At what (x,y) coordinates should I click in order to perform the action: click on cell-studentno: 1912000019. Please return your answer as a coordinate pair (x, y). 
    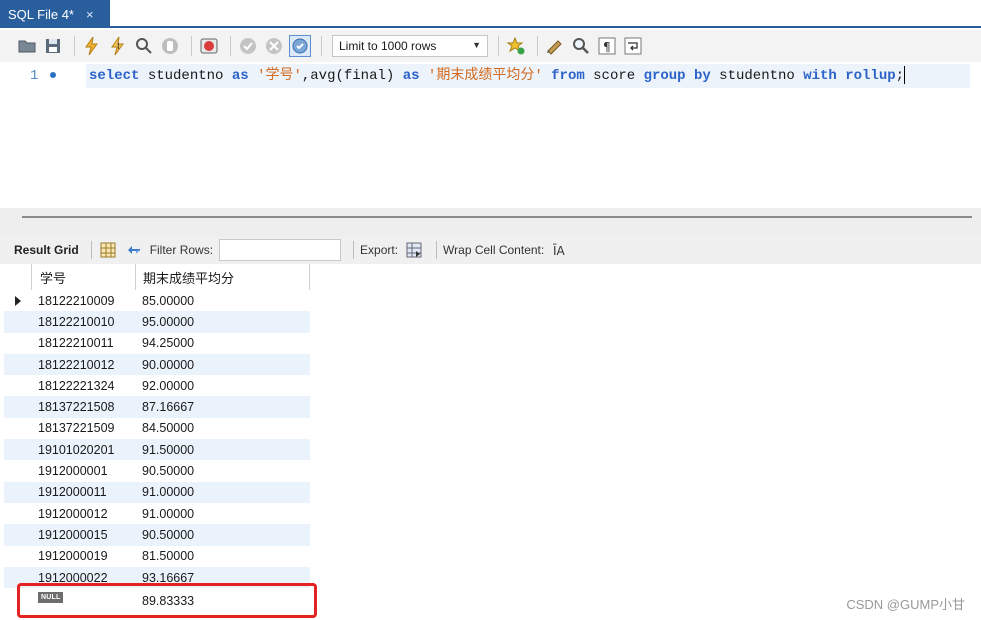
    Looking at the image, I should click on (84, 556).